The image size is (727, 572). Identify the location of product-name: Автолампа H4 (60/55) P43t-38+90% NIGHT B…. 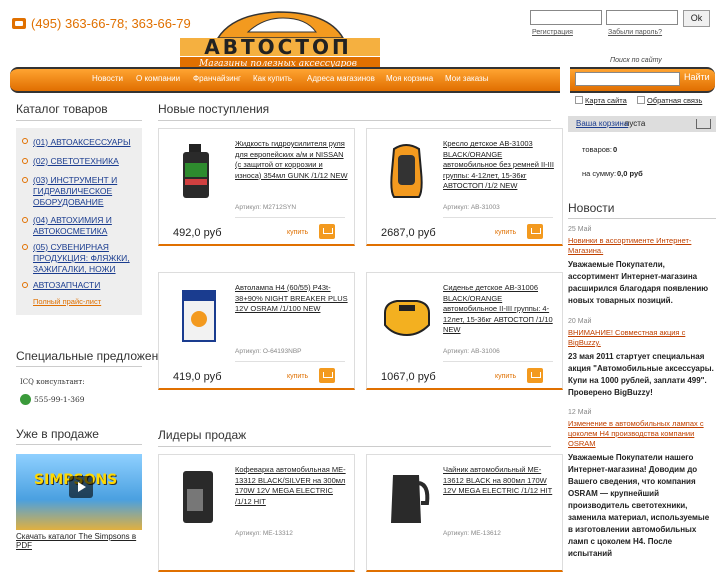
(292, 299).